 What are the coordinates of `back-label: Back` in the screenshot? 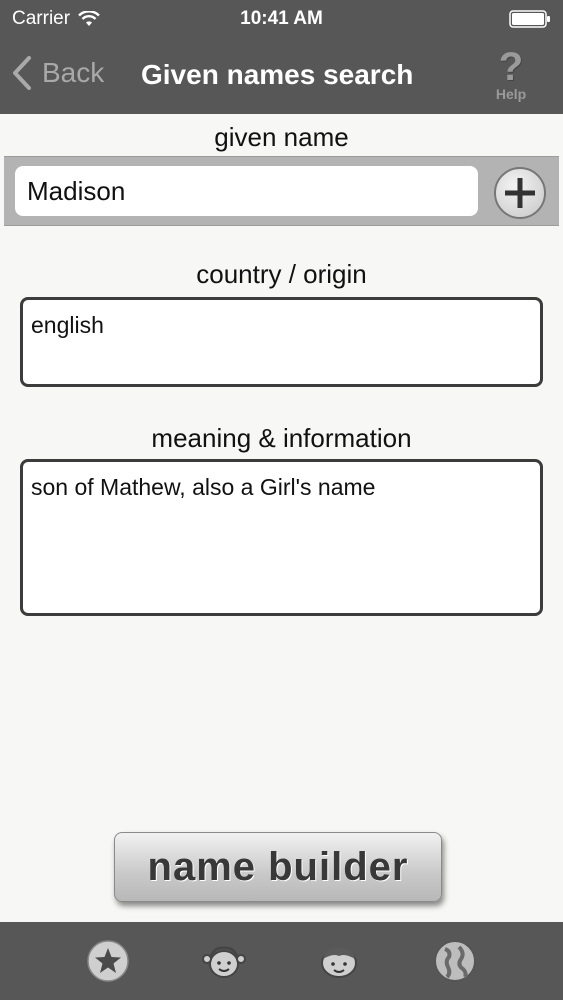 It's located at (73, 72).